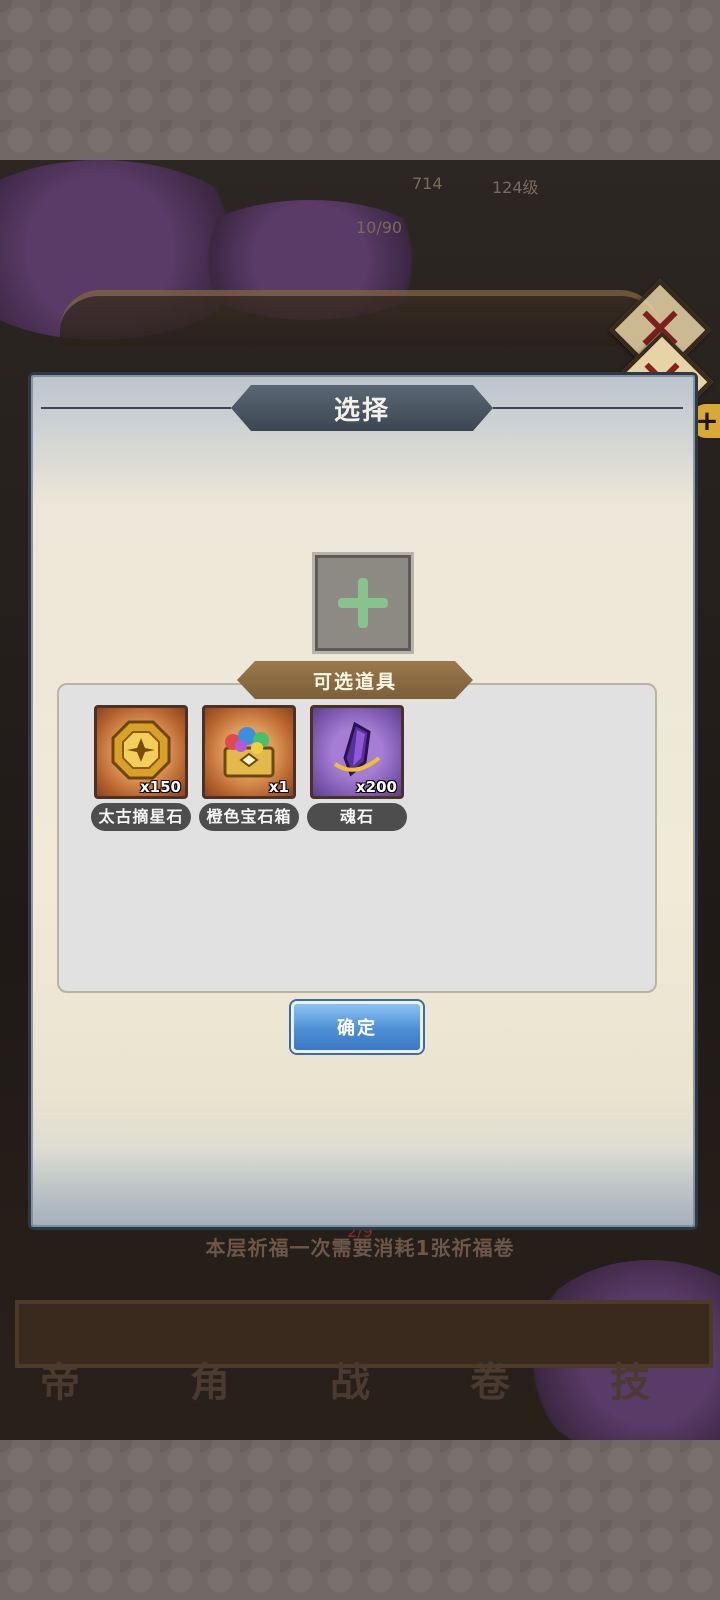 This screenshot has height=1600, width=720. Describe the element at coordinates (363, 1187) in the screenshot. I see `ink-wash-bottom` at that location.